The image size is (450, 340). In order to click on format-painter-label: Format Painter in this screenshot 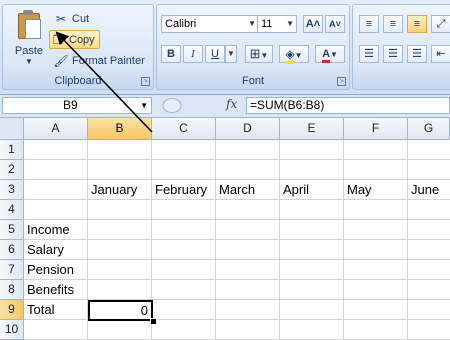, I will do `click(108, 60)`.